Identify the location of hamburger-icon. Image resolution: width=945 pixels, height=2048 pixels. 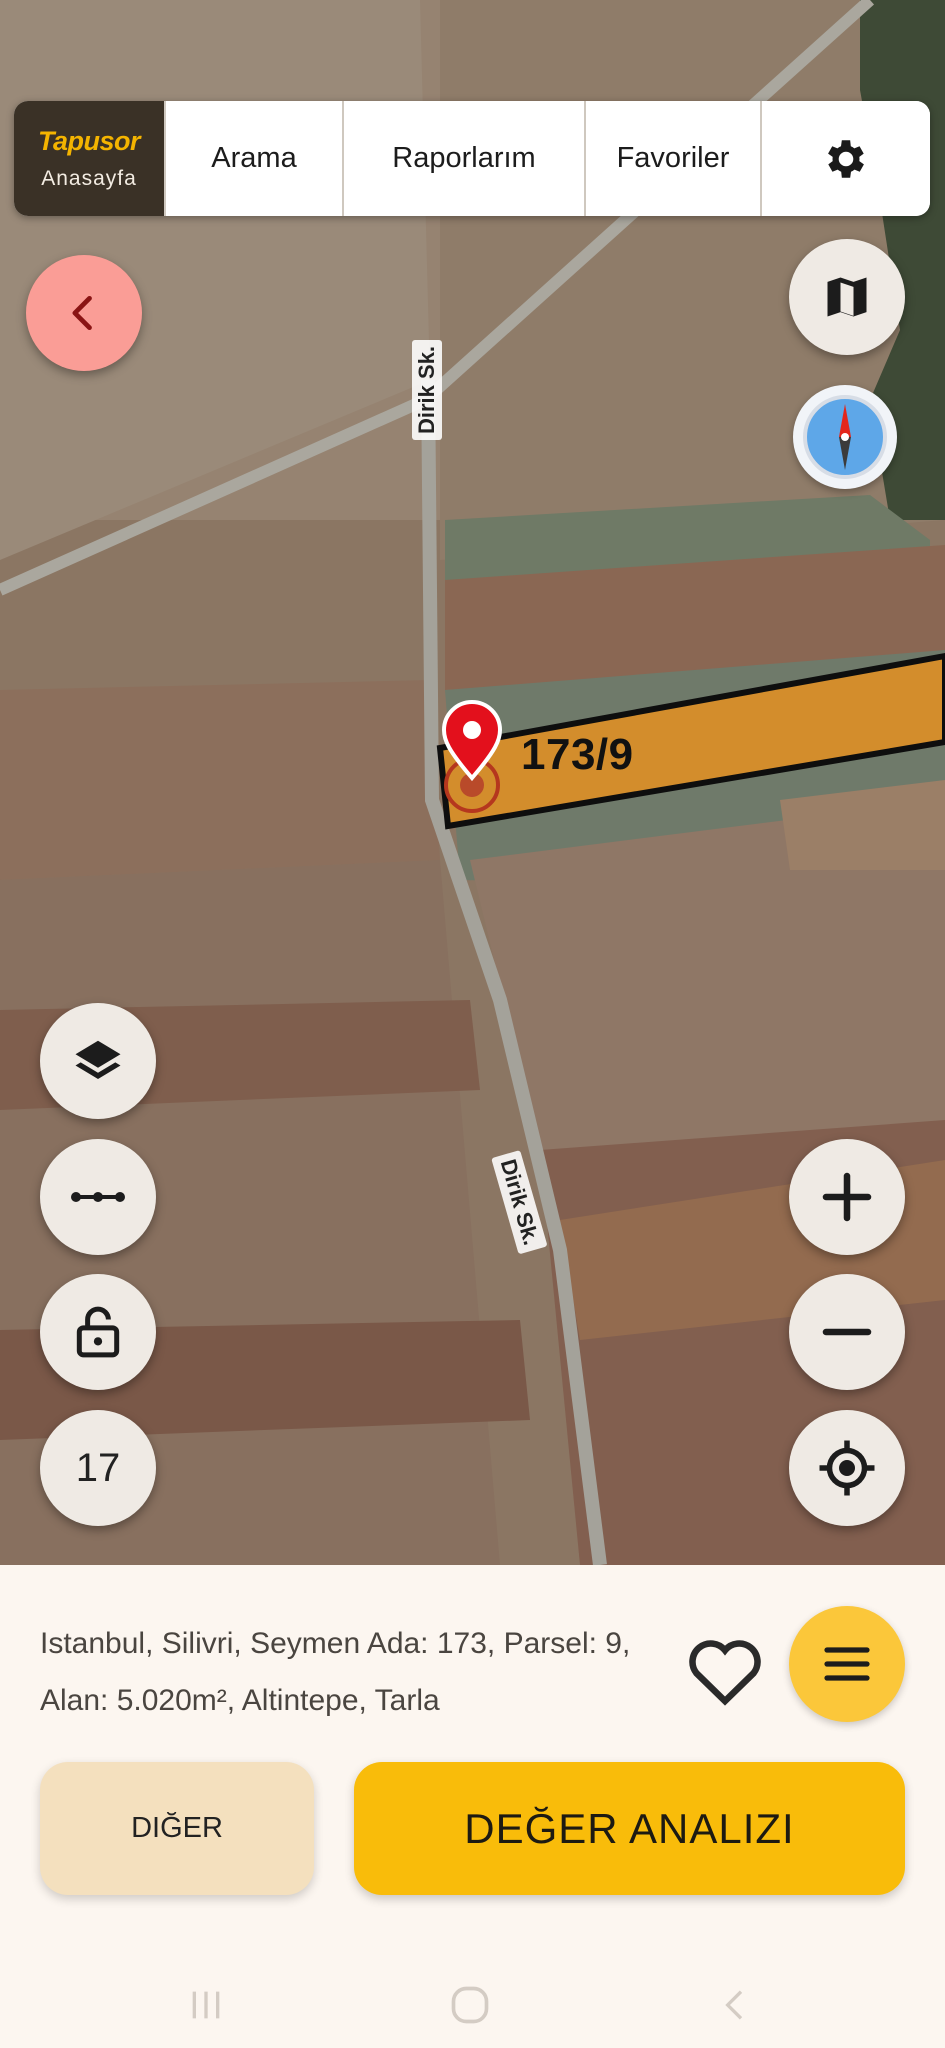
(847, 1664).